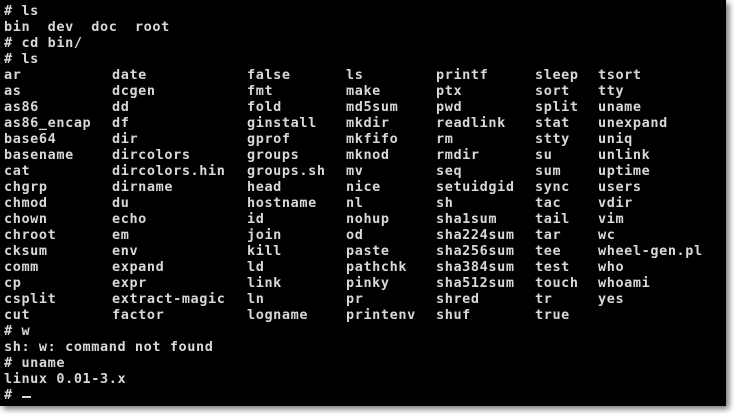 The height and width of the screenshot is (414, 734). I want to click on file-entry: whoami, so click(624, 283).